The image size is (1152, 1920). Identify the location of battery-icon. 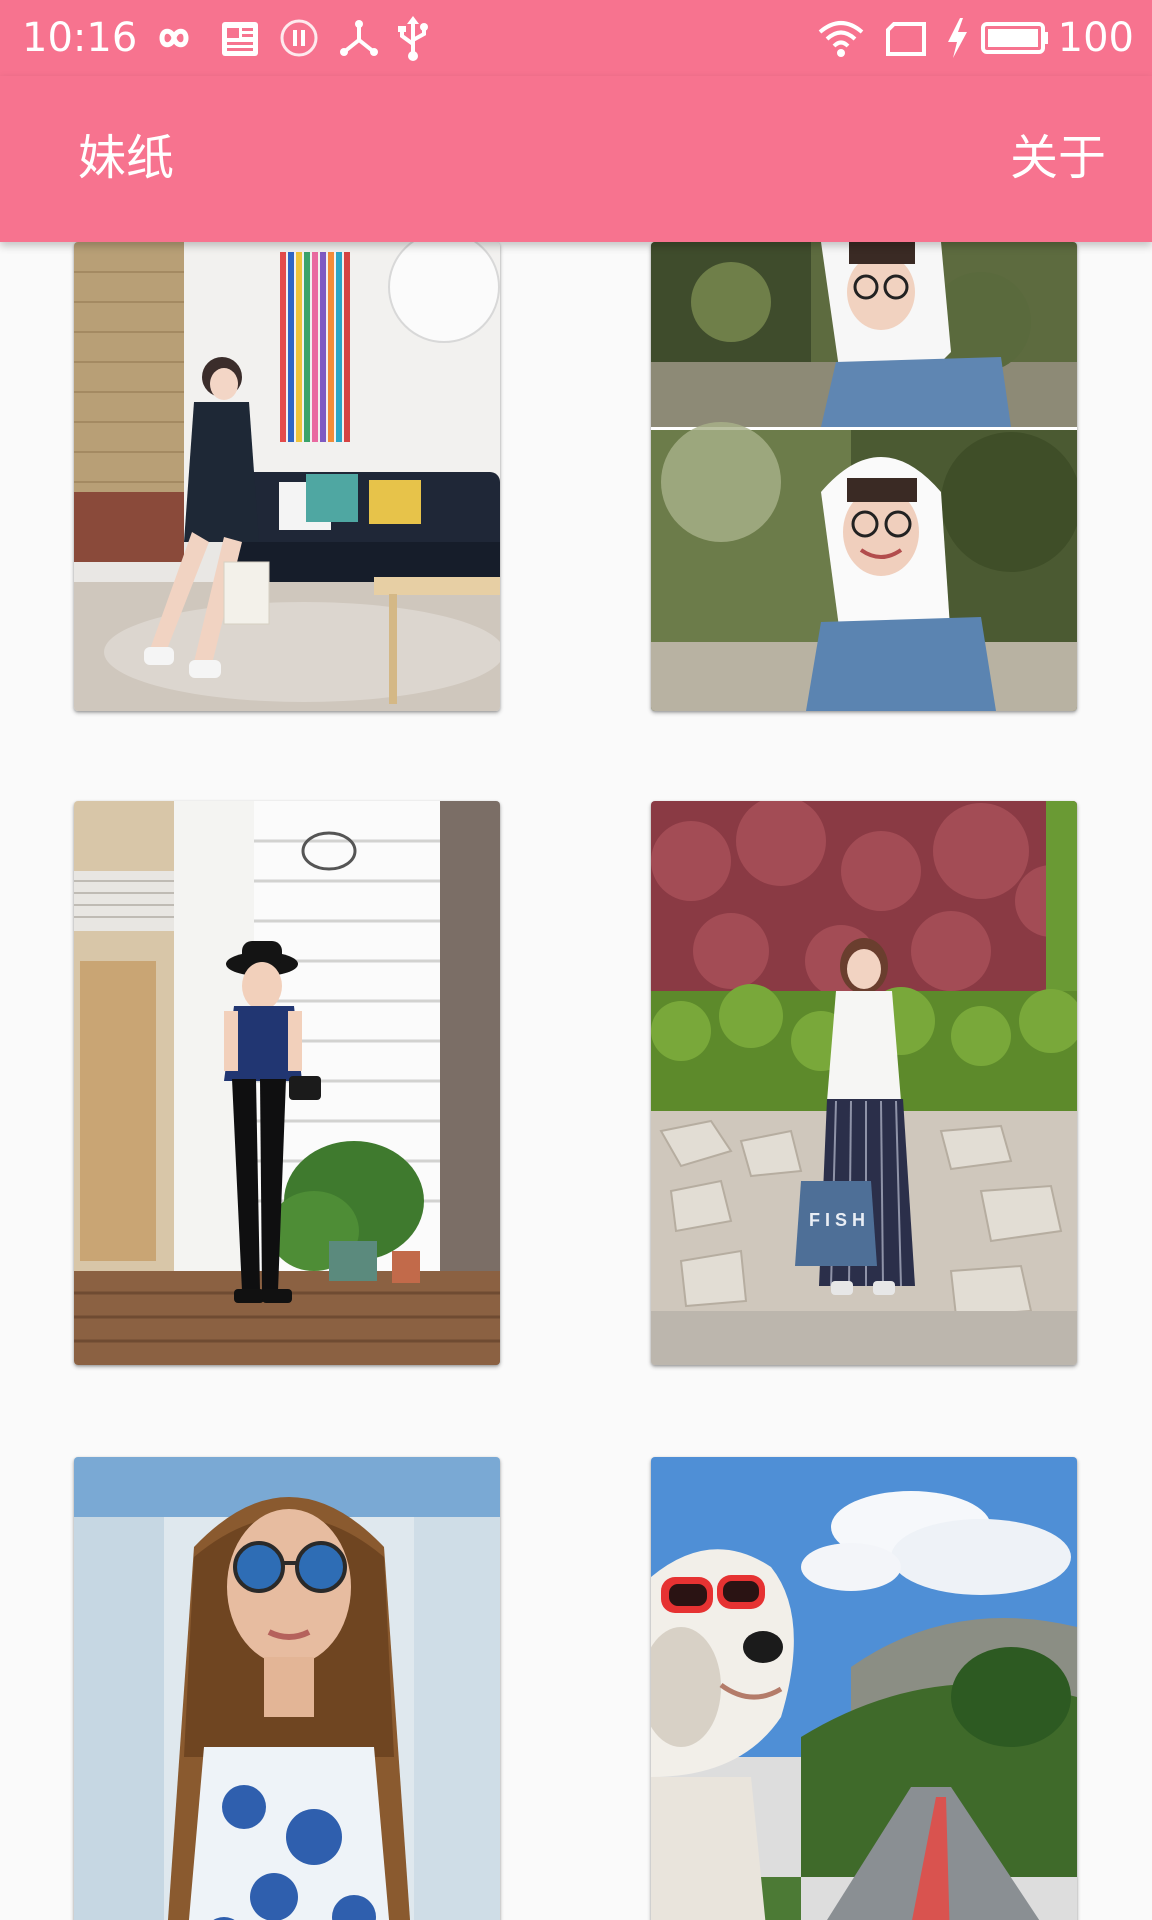
(1014, 38).